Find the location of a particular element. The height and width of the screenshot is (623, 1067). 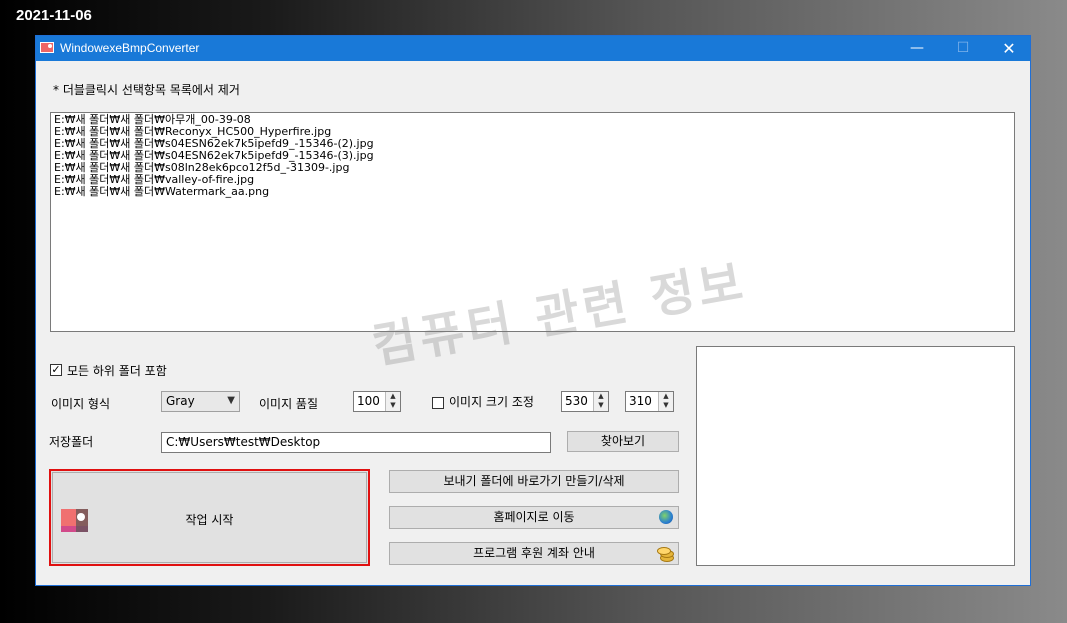

image-quality-label: 이미지 품질 is located at coordinates (289, 404).